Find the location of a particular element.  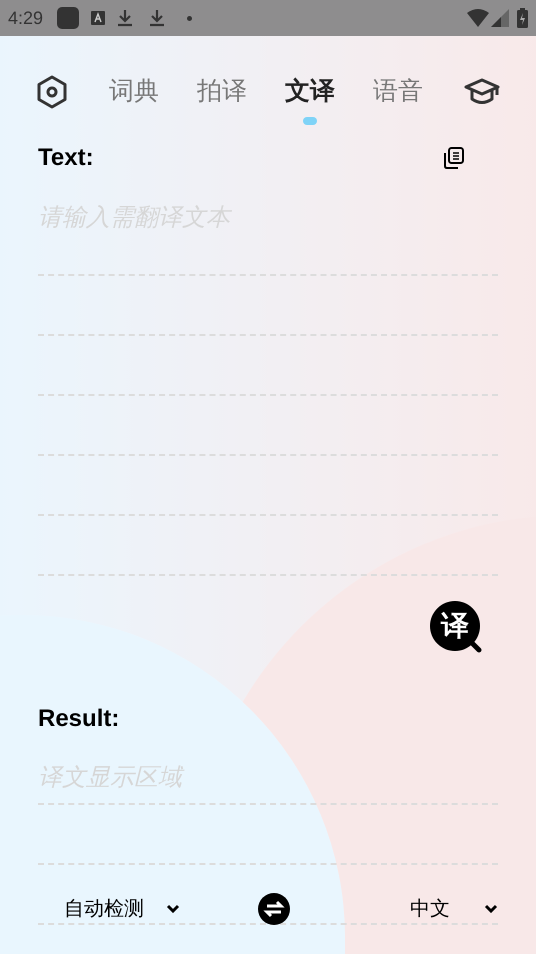

text-label: Text: is located at coordinates (66, 158).